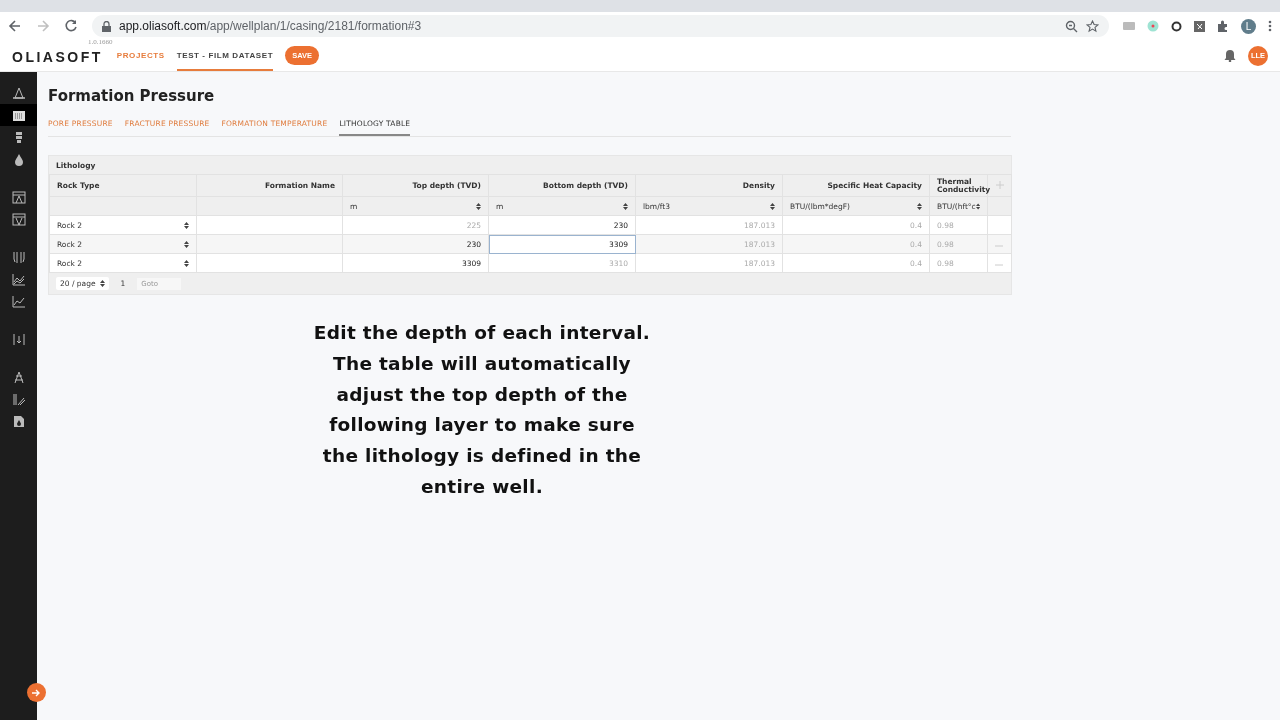 This screenshot has height=720, width=1280. I want to click on address-bar: app.oliasoft.com/app/wellplan/1/casing/2181/formation#3, so click(600, 26).